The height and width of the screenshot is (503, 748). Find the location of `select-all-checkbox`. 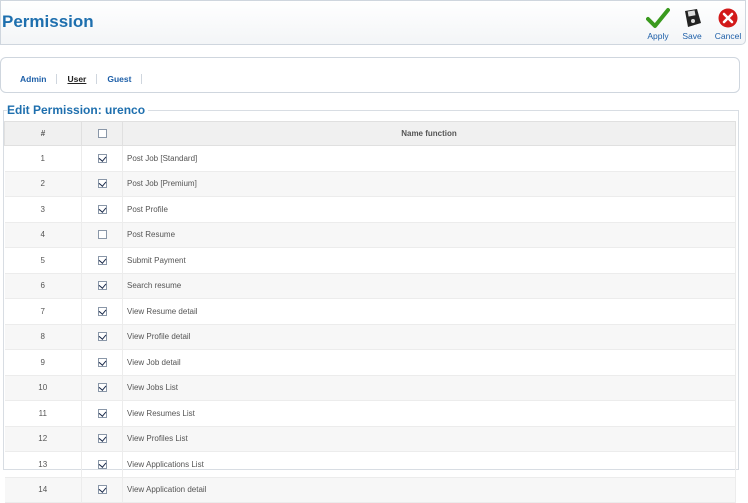

select-all-checkbox is located at coordinates (102, 134).